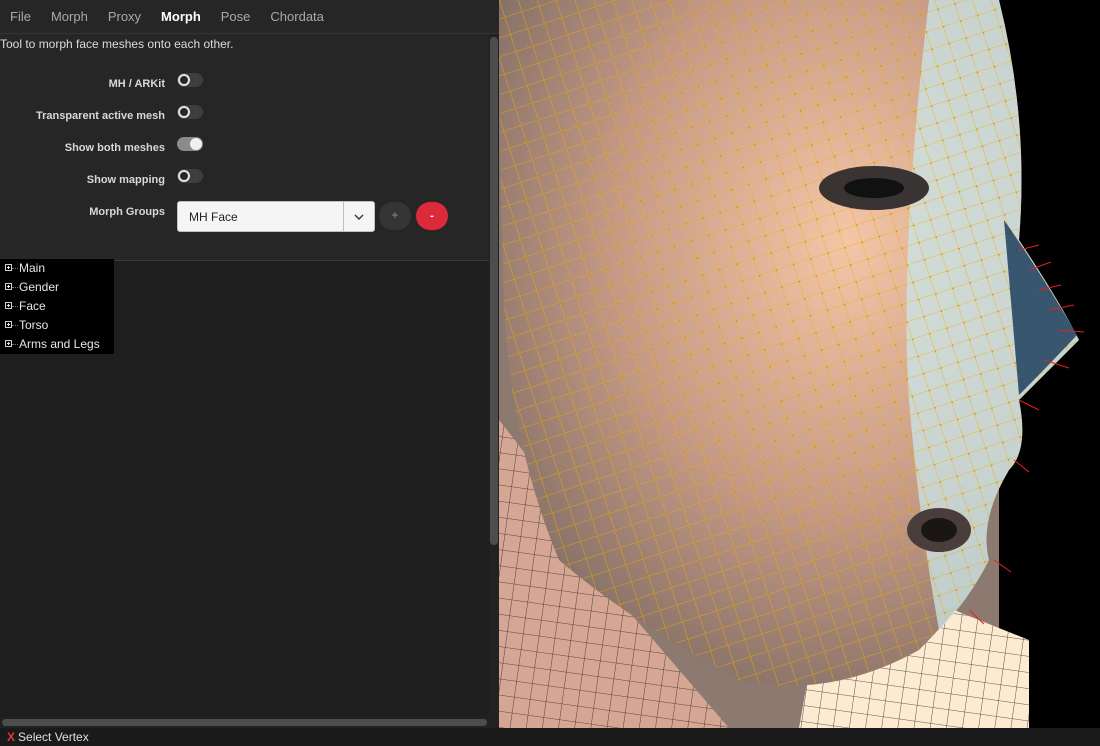 This screenshot has height=746, width=1100. Describe the element at coordinates (32, 306) in the screenshot. I see `tree-item-label: Face` at that location.